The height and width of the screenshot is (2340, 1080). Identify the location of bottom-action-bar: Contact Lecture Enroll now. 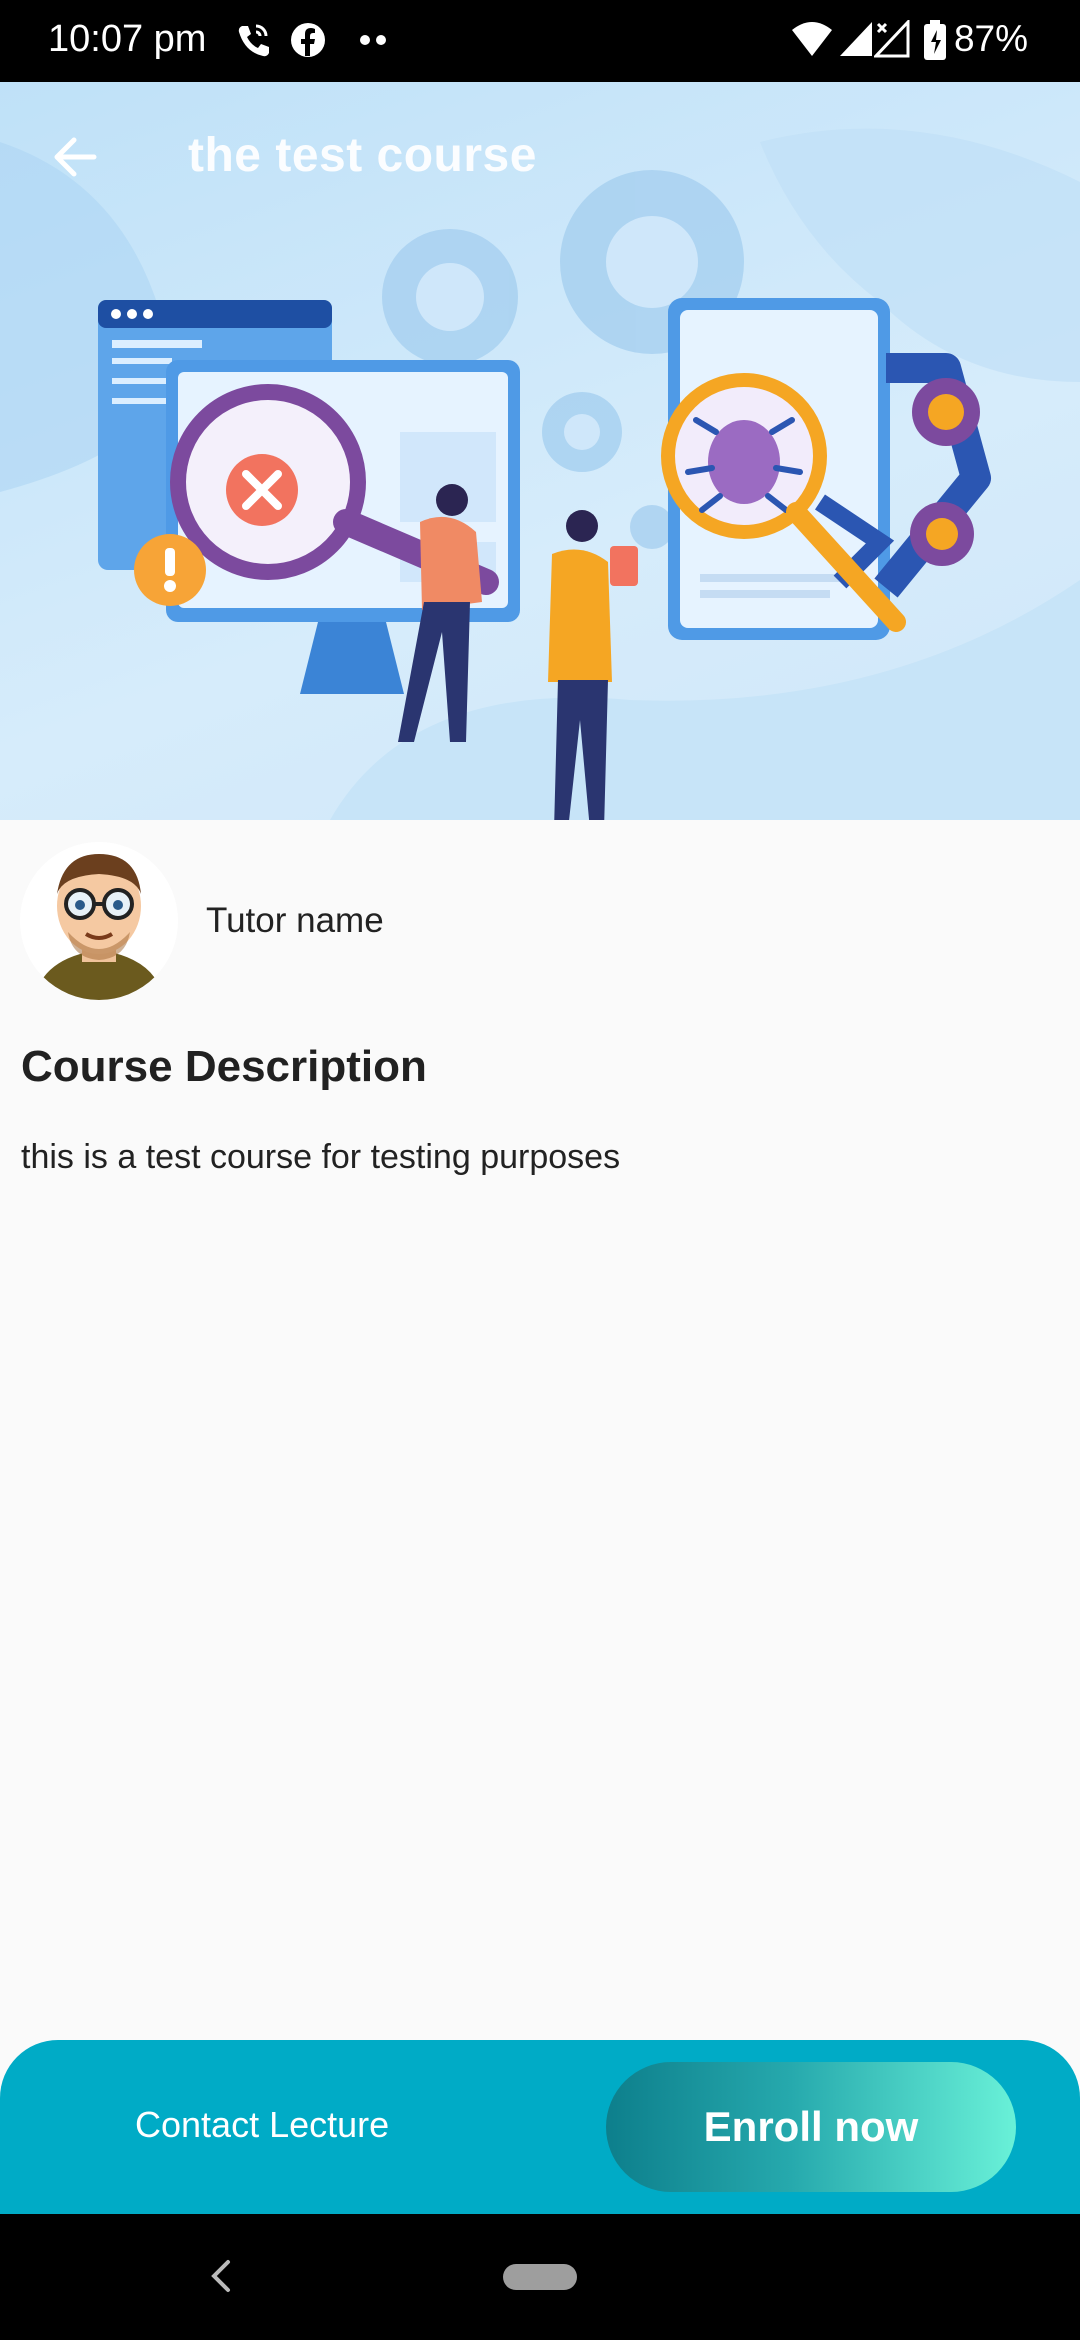
(540, 2127).